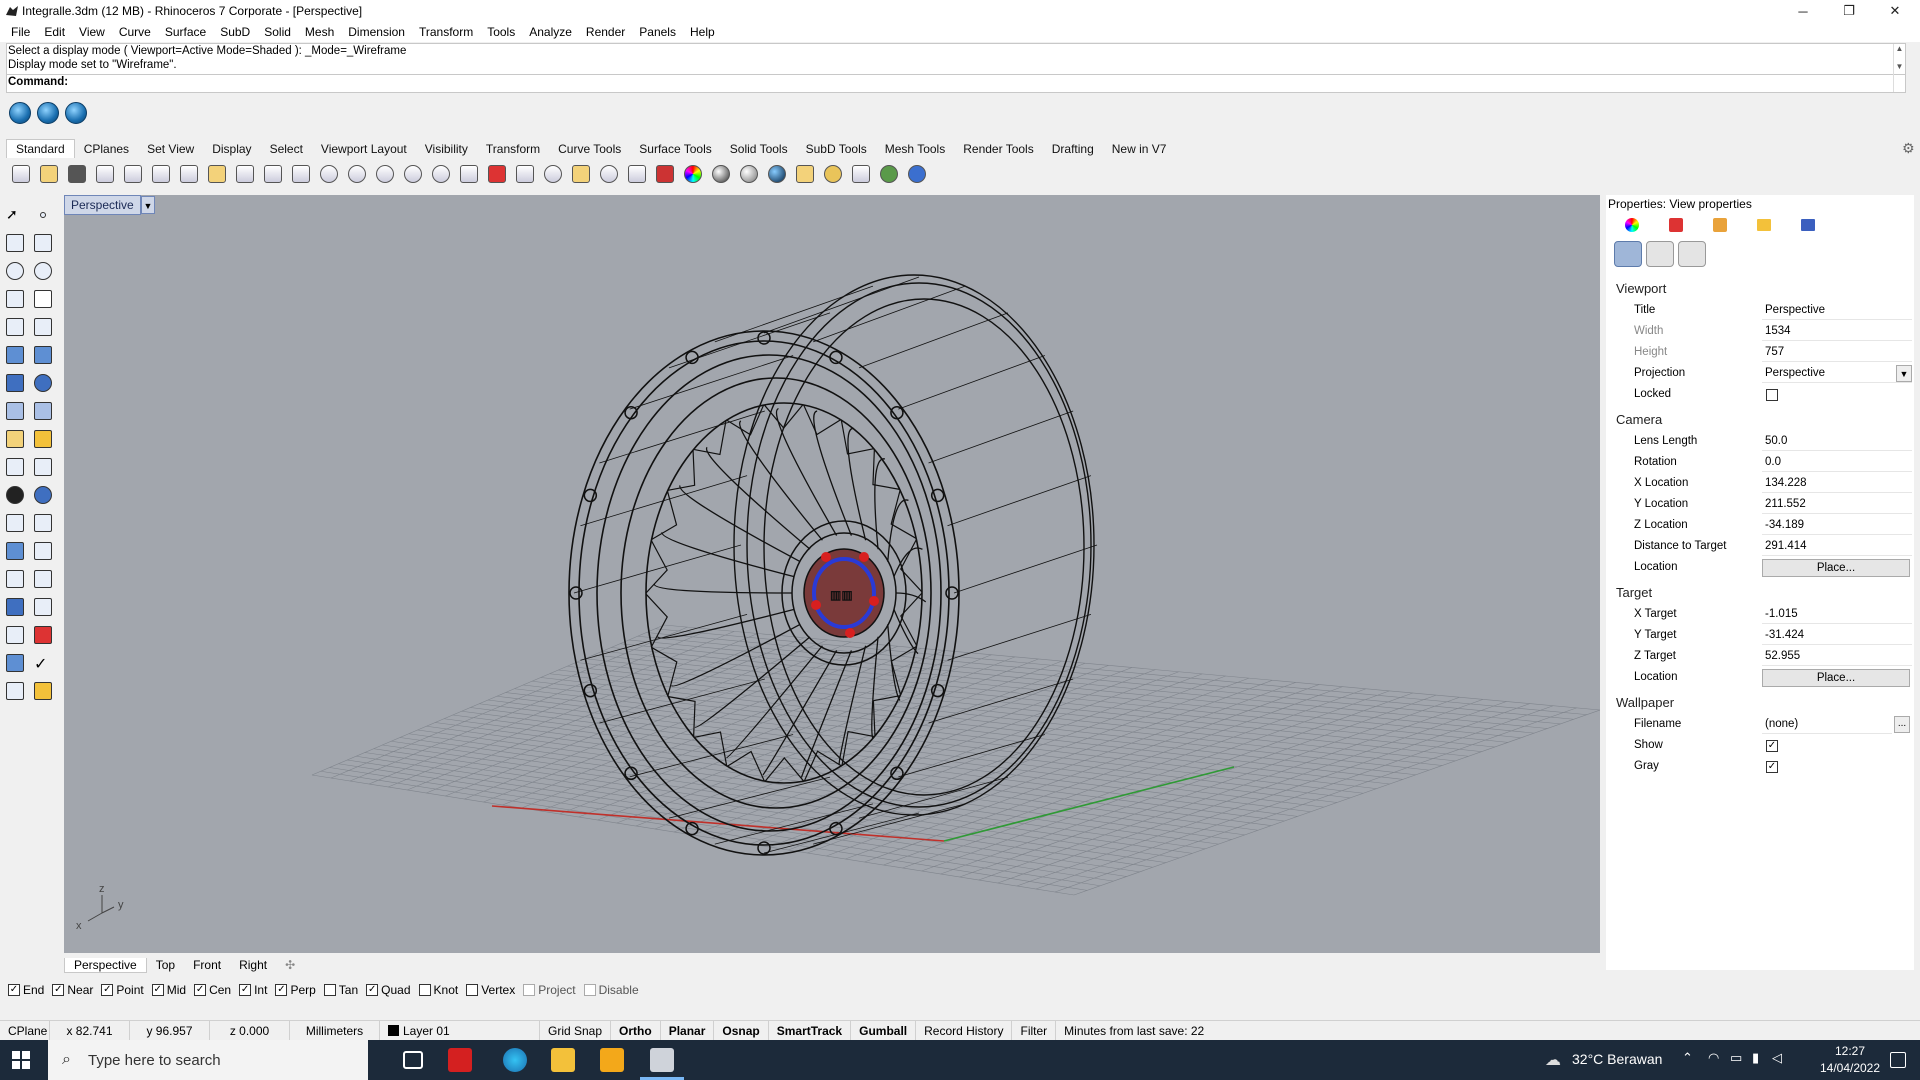  Describe the element at coordinates (1809, 225) in the screenshot. I see `settings-tab-icon` at that location.